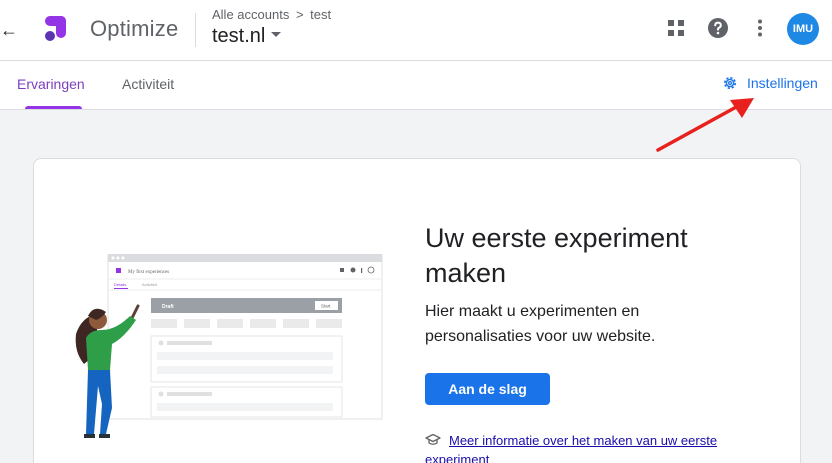 This screenshot has width=832, height=463. Describe the element at coordinates (55, 28) in the screenshot. I see `optimize-logo-icon` at that location.